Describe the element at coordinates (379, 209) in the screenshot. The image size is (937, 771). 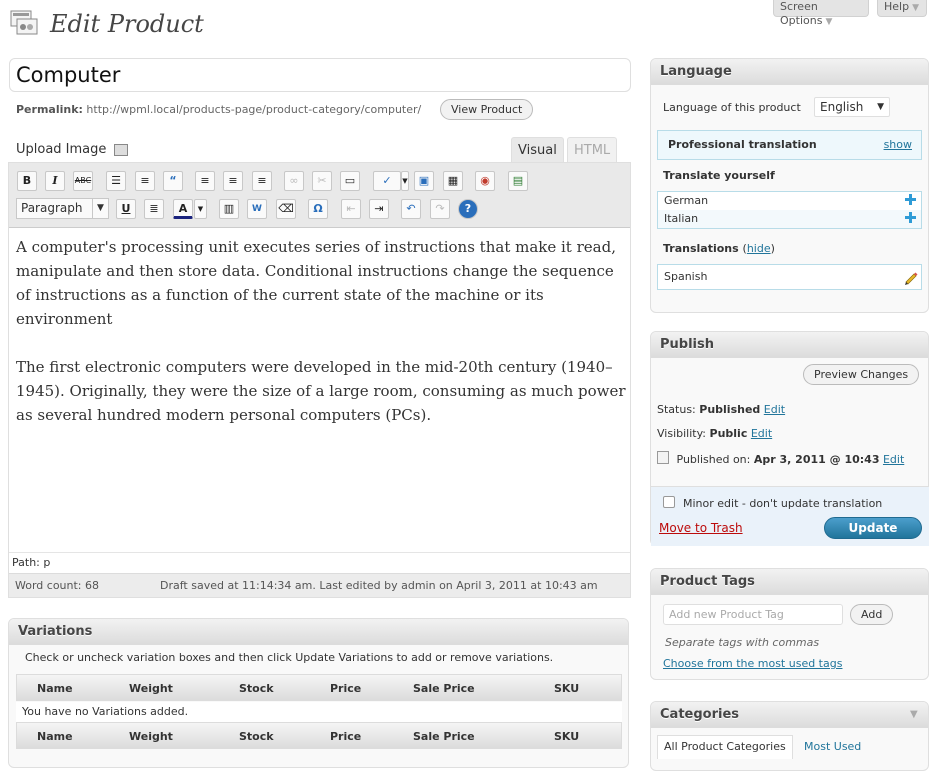
I see `indent-icon: ⇥` at that location.